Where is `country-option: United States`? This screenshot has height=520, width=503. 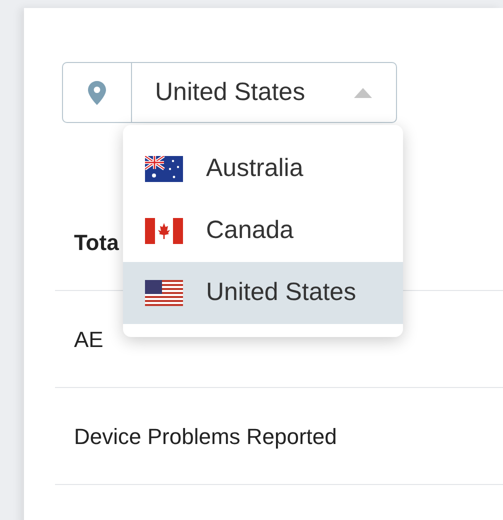 country-option: United States is located at coordinates (263, 293).